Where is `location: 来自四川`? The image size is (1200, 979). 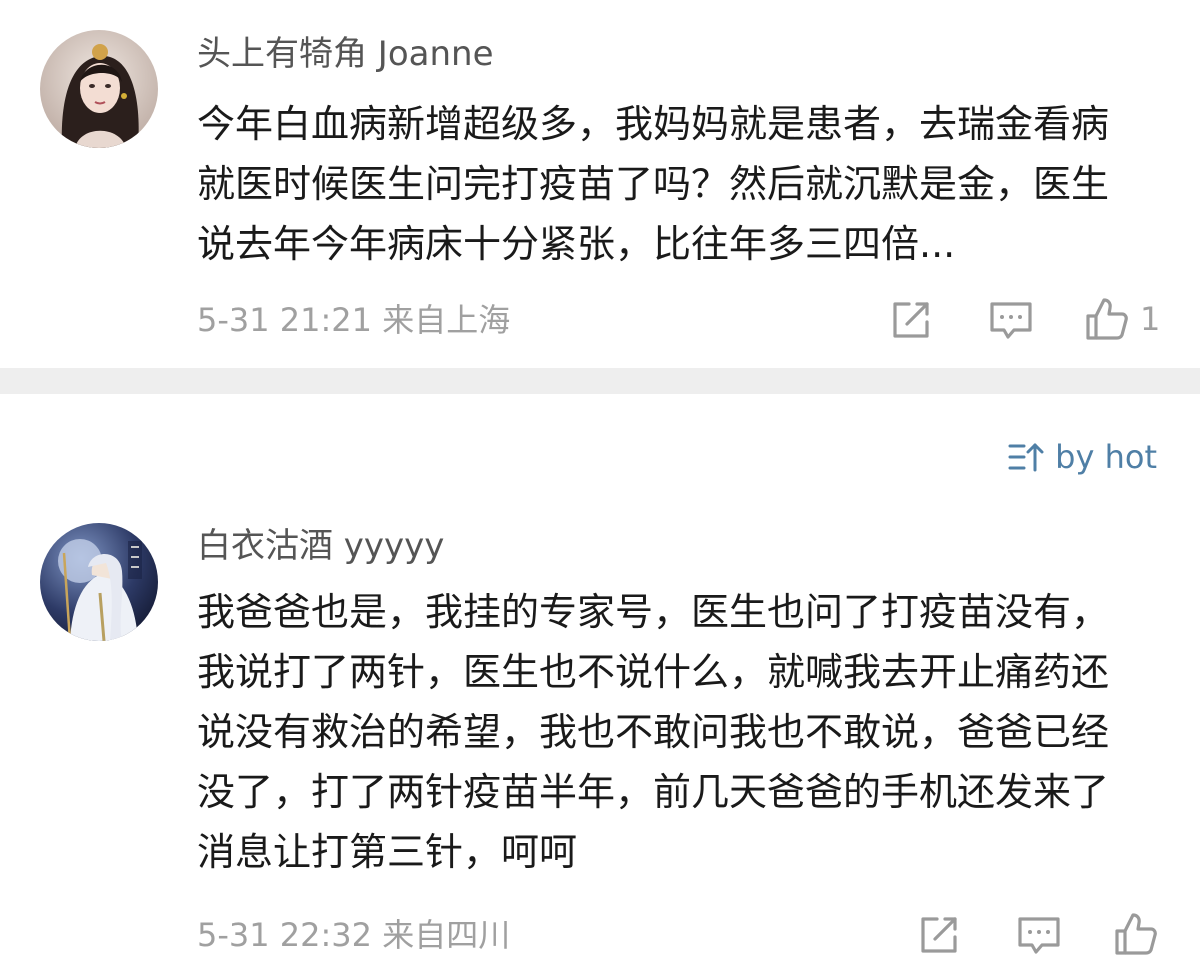
location: 来自四川 is located at coordinates (446, 935).